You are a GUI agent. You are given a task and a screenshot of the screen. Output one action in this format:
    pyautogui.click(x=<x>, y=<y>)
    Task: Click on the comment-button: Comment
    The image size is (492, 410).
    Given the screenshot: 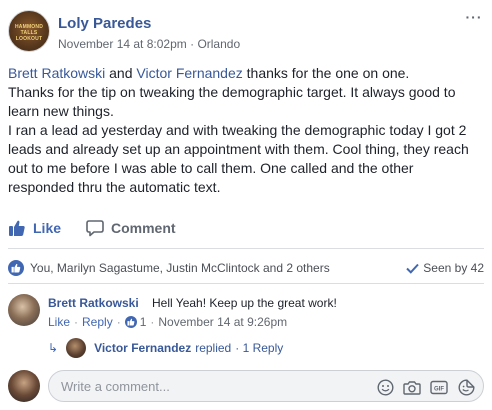 What is the action you would take?
    pyautogui.click(x=131, y=228)
    